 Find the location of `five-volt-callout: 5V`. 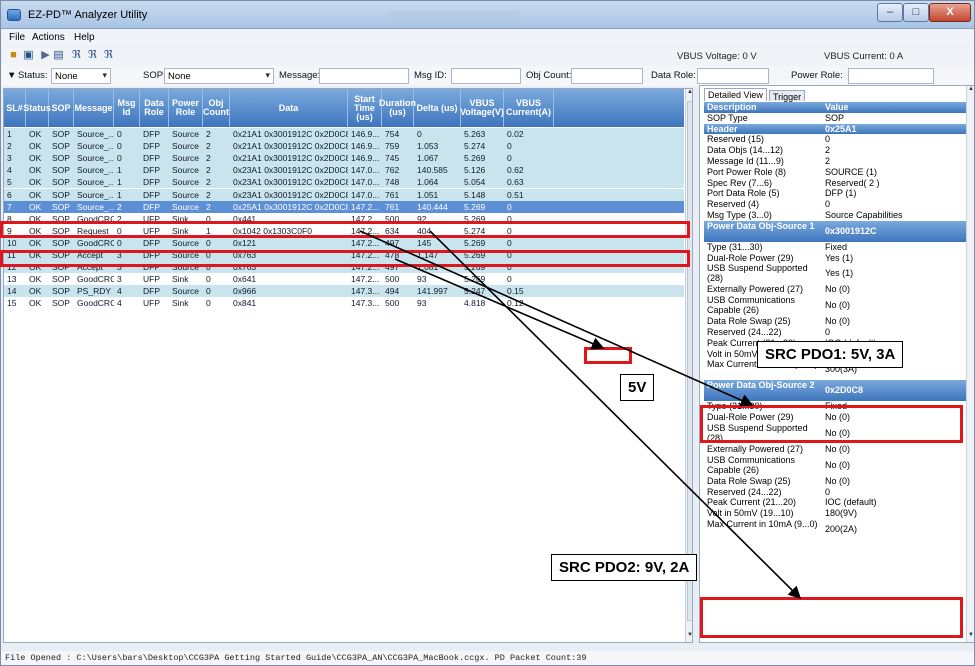

five-volt-callout: 5V is located at coordinates (637, 387).